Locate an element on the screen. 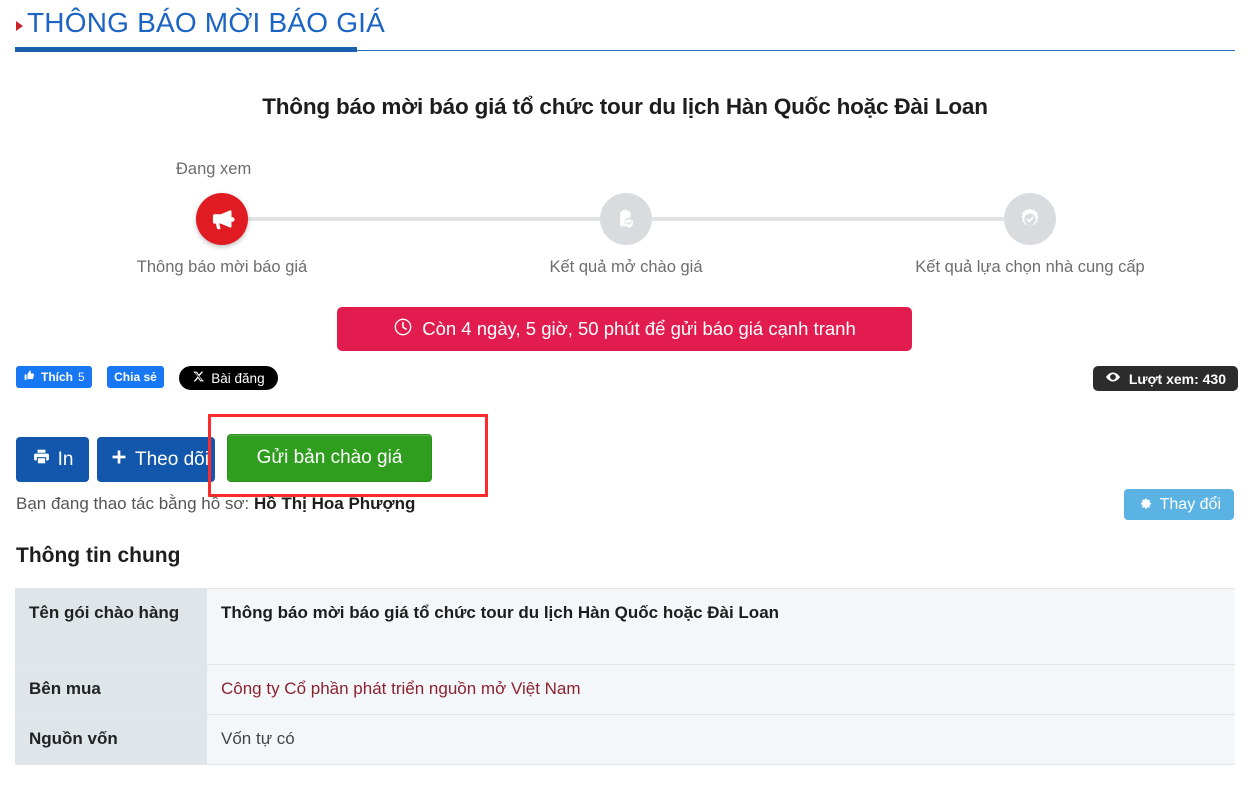  thumbs-up-icon is located at coordinates (29, 377).